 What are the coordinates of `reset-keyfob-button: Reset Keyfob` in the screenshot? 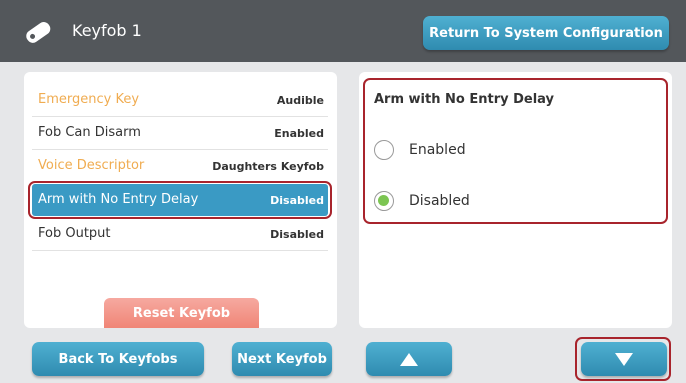 It's located at (181, 313).